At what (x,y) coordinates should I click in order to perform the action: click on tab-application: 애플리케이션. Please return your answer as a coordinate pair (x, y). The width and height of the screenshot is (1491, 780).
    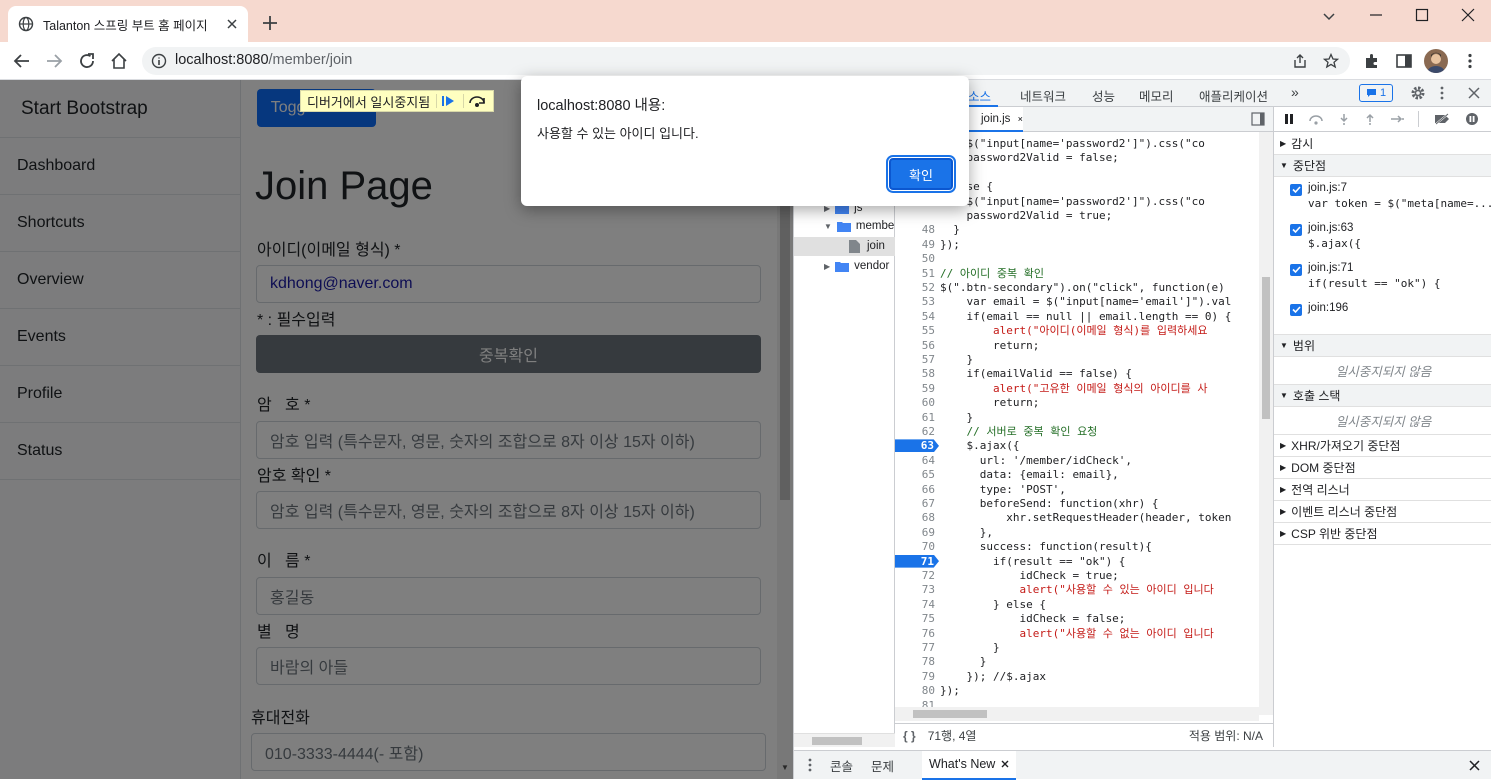
    Looking at the image, I should click on (1233, 95).